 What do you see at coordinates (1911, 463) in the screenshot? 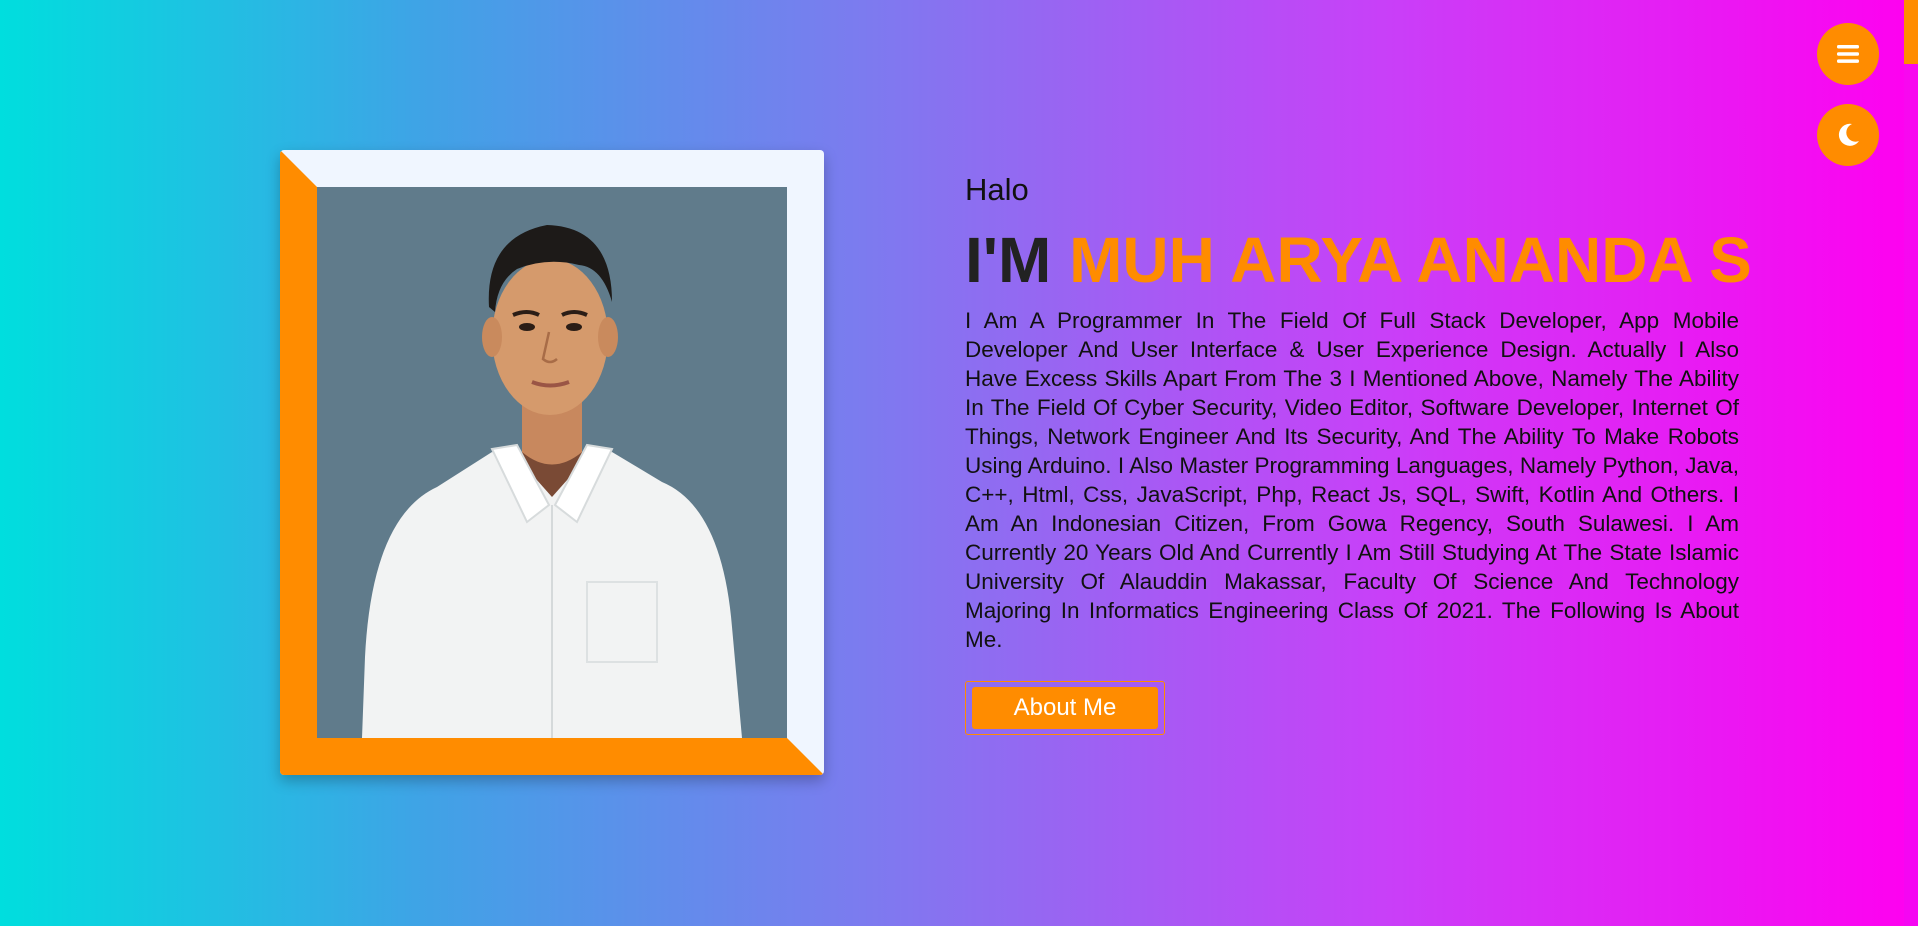
I see `scrollbar-track` at bounding box center [1911, 463].